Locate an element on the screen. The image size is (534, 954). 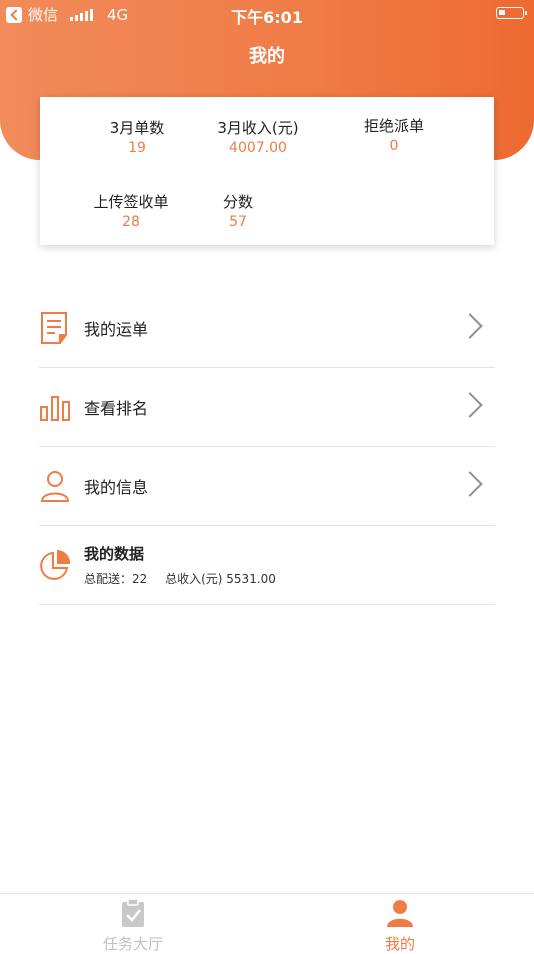
bar-chart-icon is located at coordinates (55, 408).